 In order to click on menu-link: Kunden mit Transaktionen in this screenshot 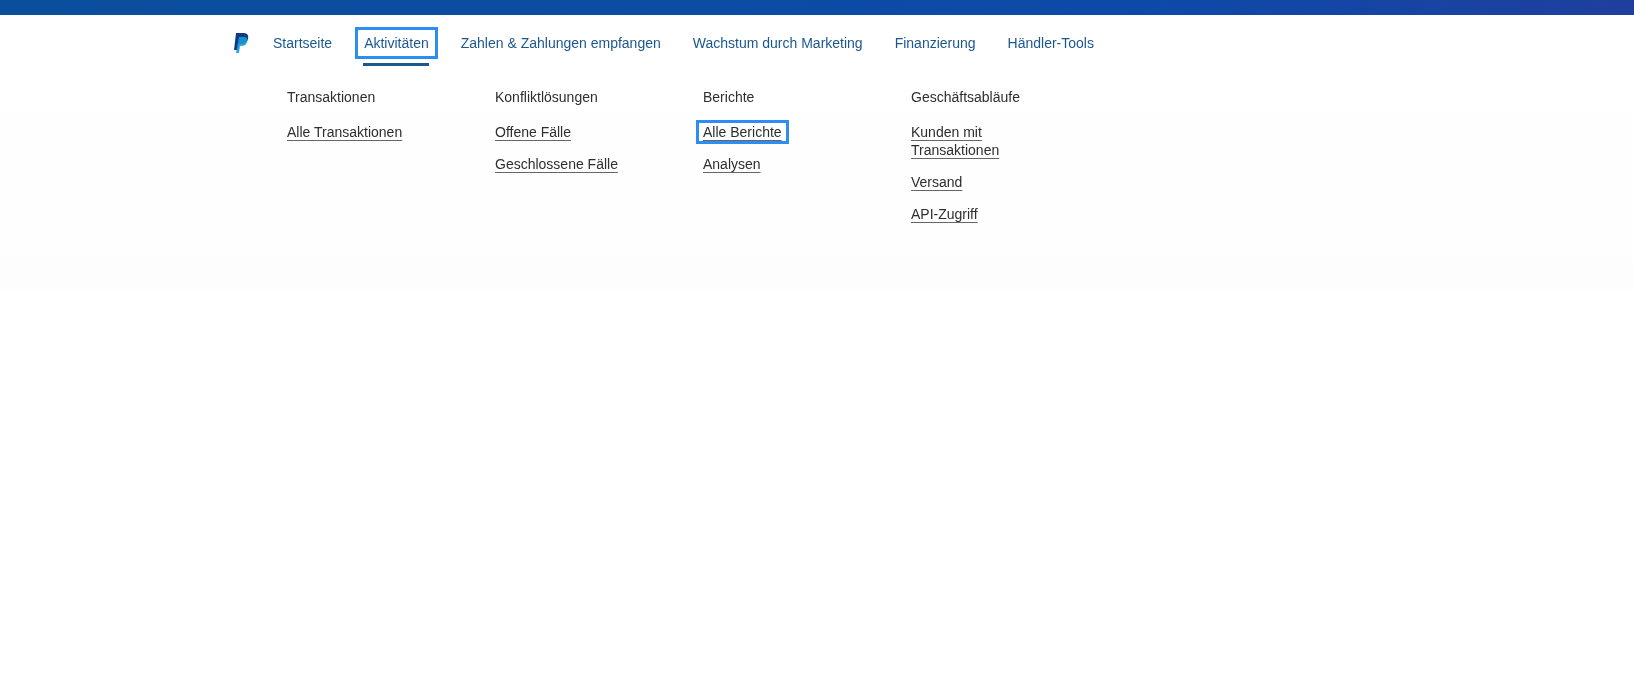, I will do `click(975, 141)`.